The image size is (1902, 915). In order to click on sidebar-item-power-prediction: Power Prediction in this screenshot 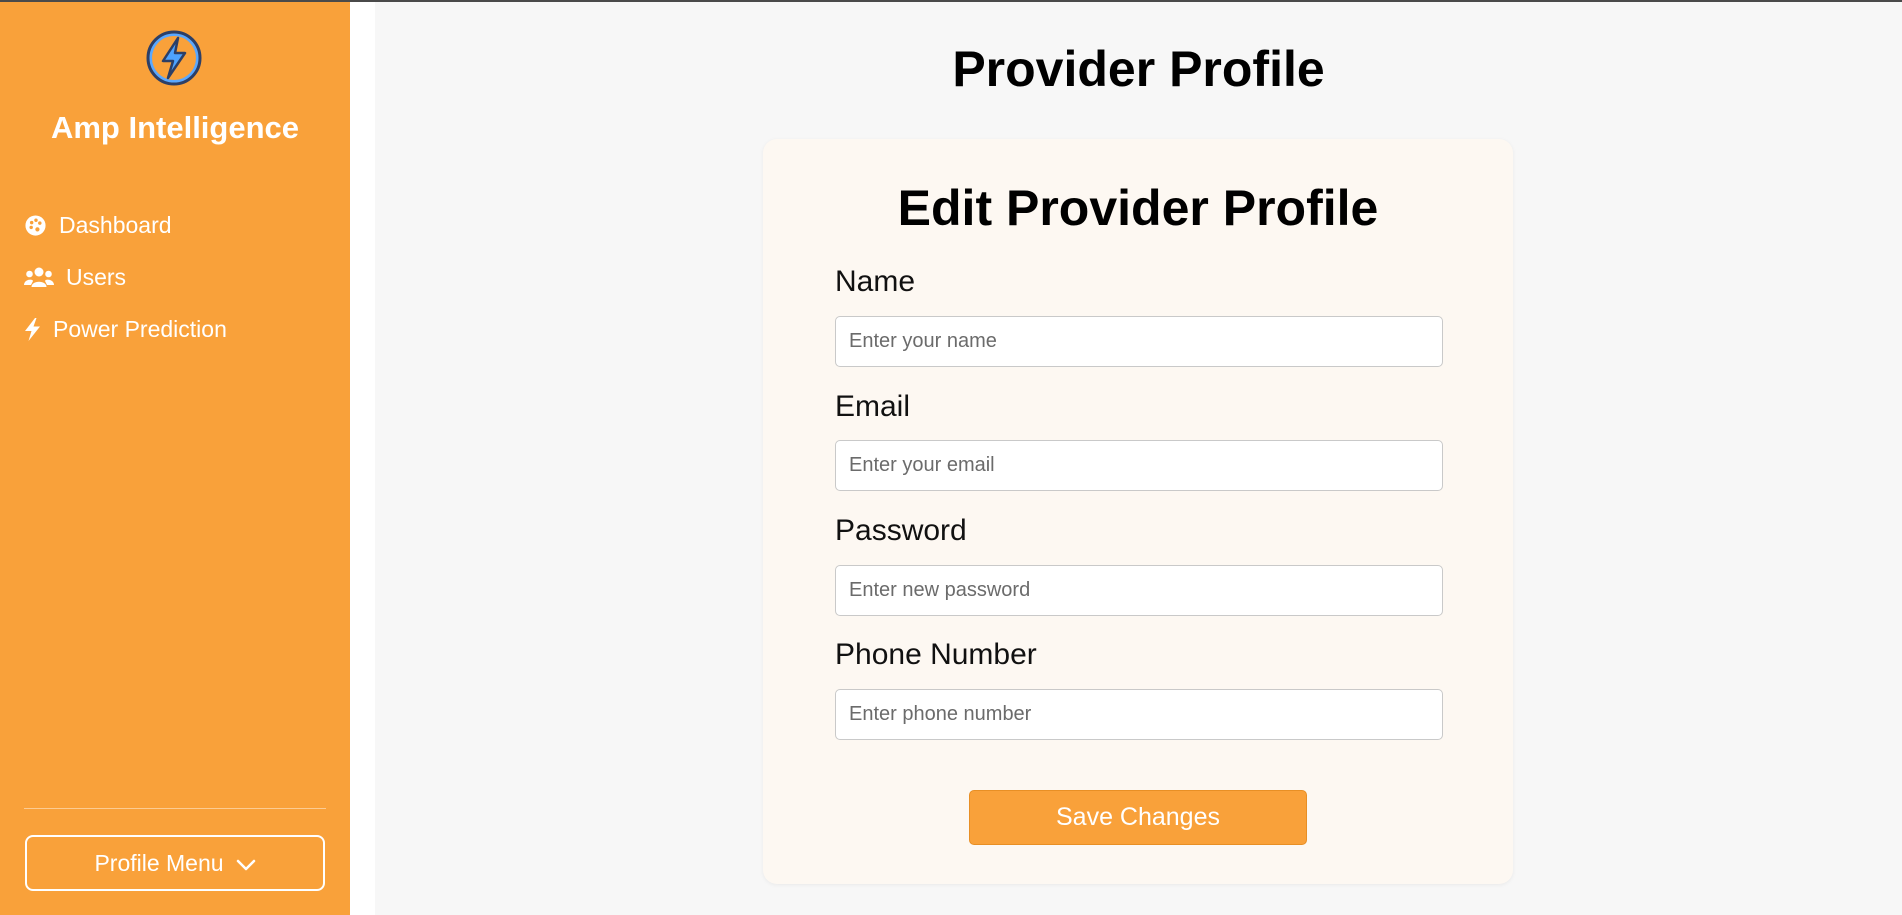, I will do `click(125, 329)`.